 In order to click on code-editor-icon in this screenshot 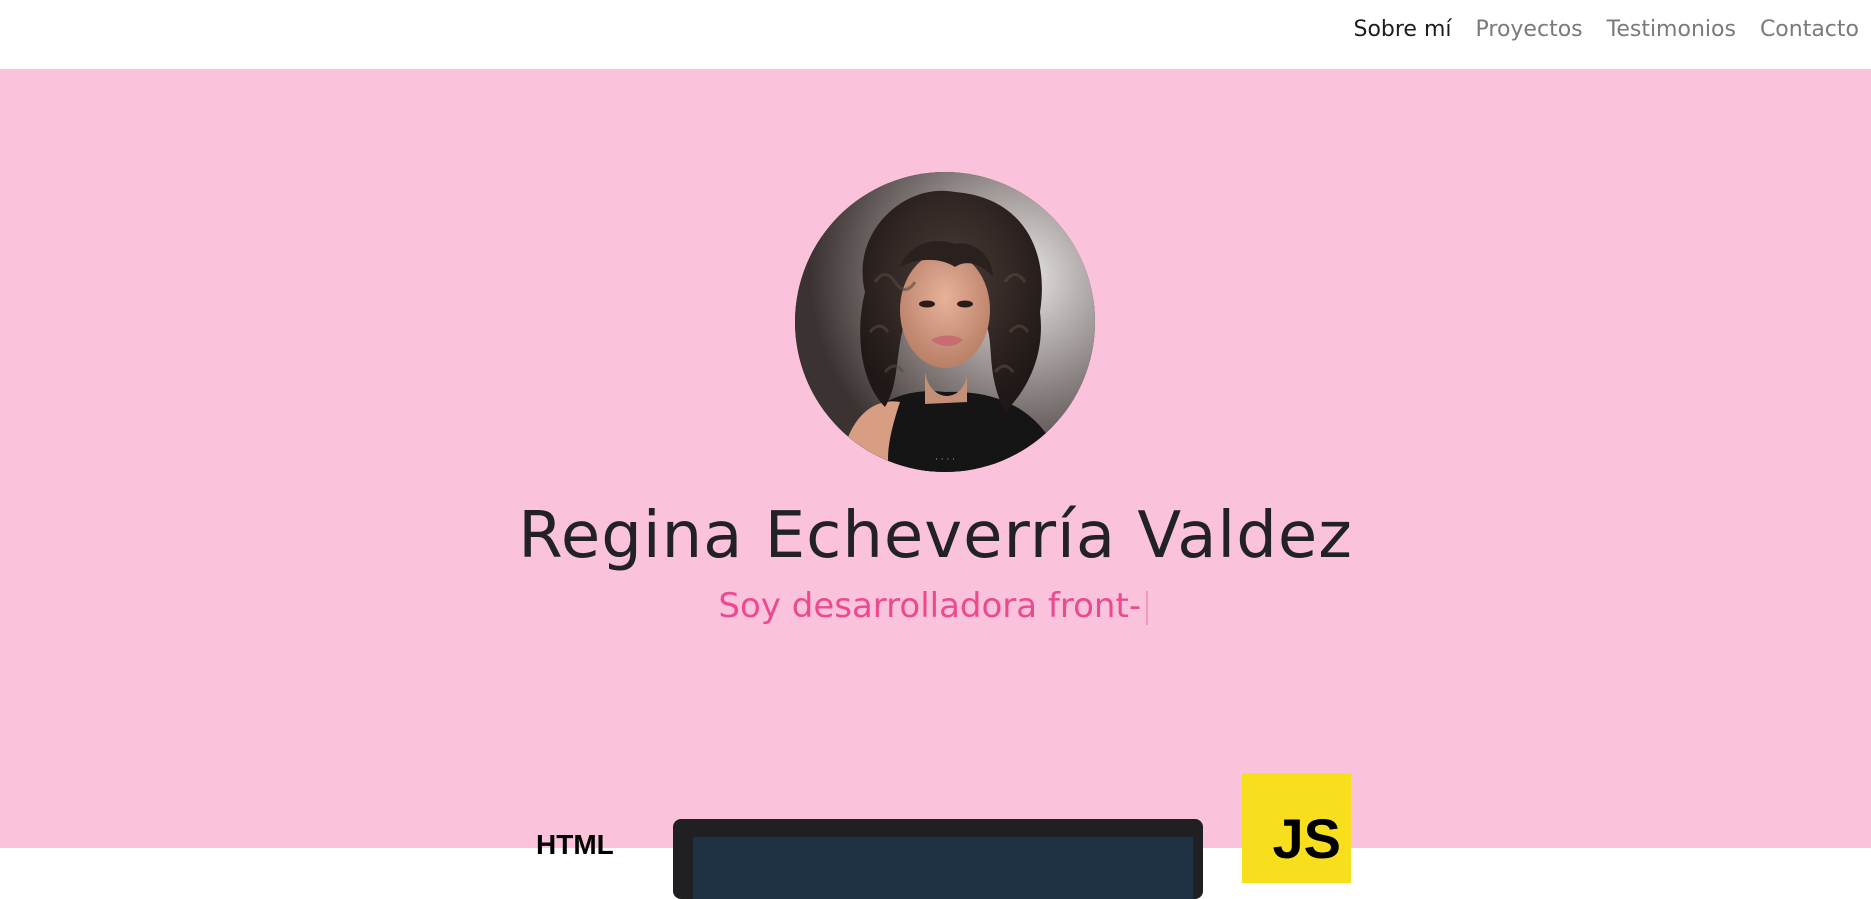, I will do `click(938, 859)`.